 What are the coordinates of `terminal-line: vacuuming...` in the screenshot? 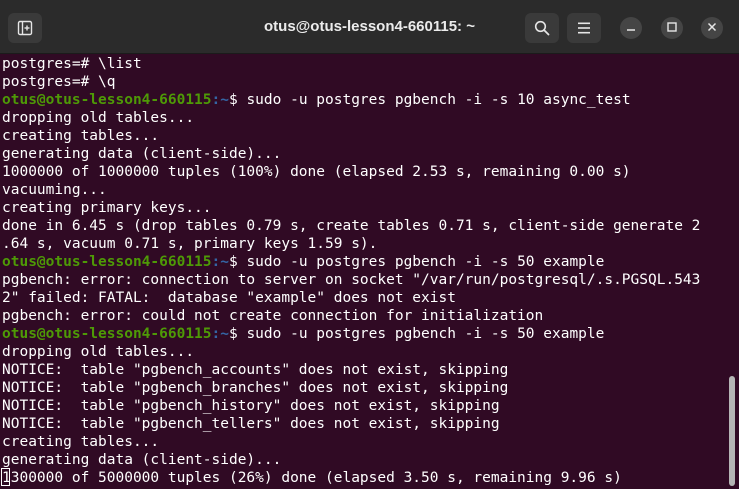 It's located at (54, 190).